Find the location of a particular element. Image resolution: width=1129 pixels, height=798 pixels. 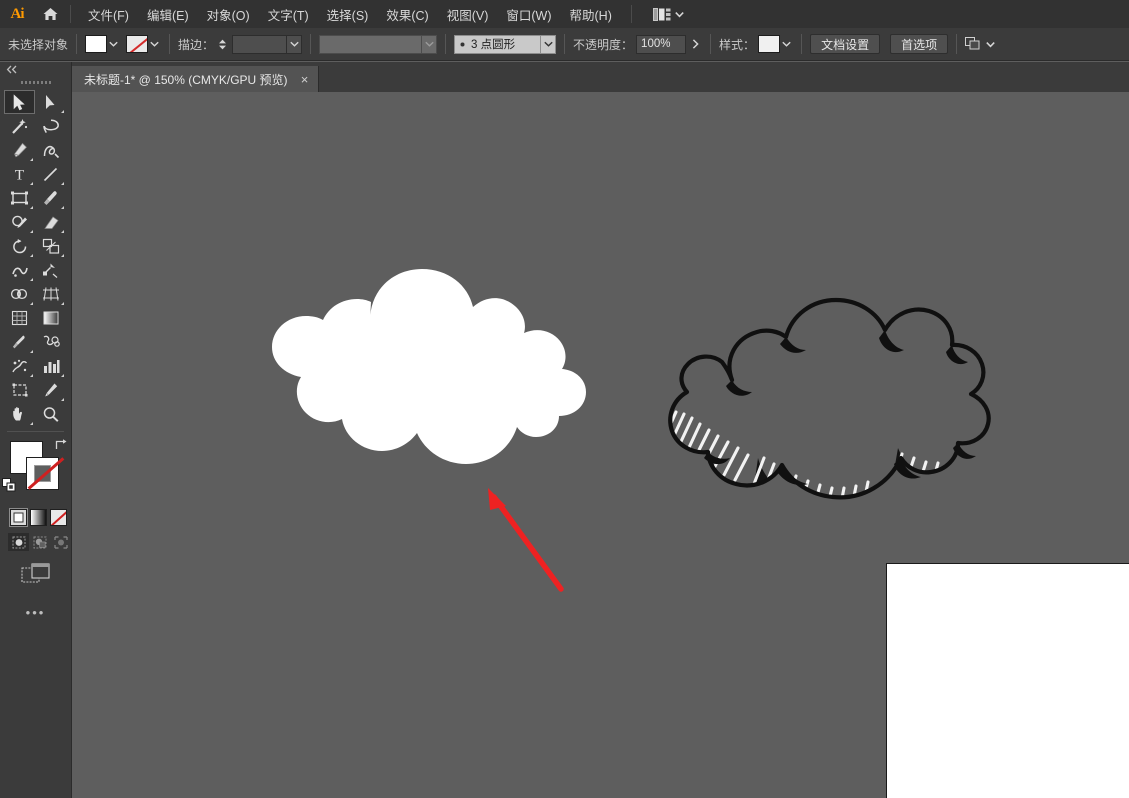

width-profile-combo: 3 点圆形 is located at coordinates (505, 44).